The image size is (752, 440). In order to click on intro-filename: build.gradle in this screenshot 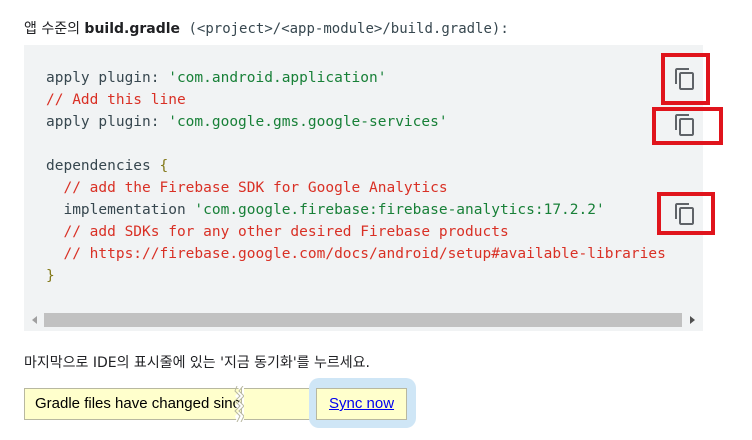, I will do `click(132, 29)`.